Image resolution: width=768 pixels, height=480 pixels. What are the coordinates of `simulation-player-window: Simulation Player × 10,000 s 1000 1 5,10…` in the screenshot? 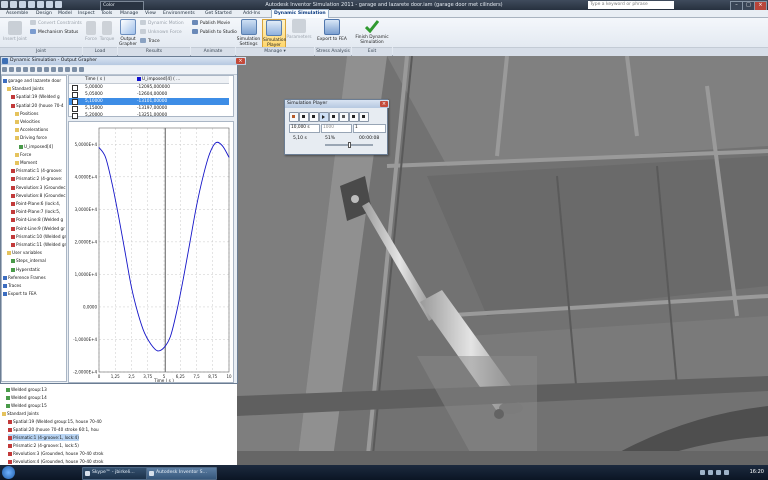 It's located at (336, 127).